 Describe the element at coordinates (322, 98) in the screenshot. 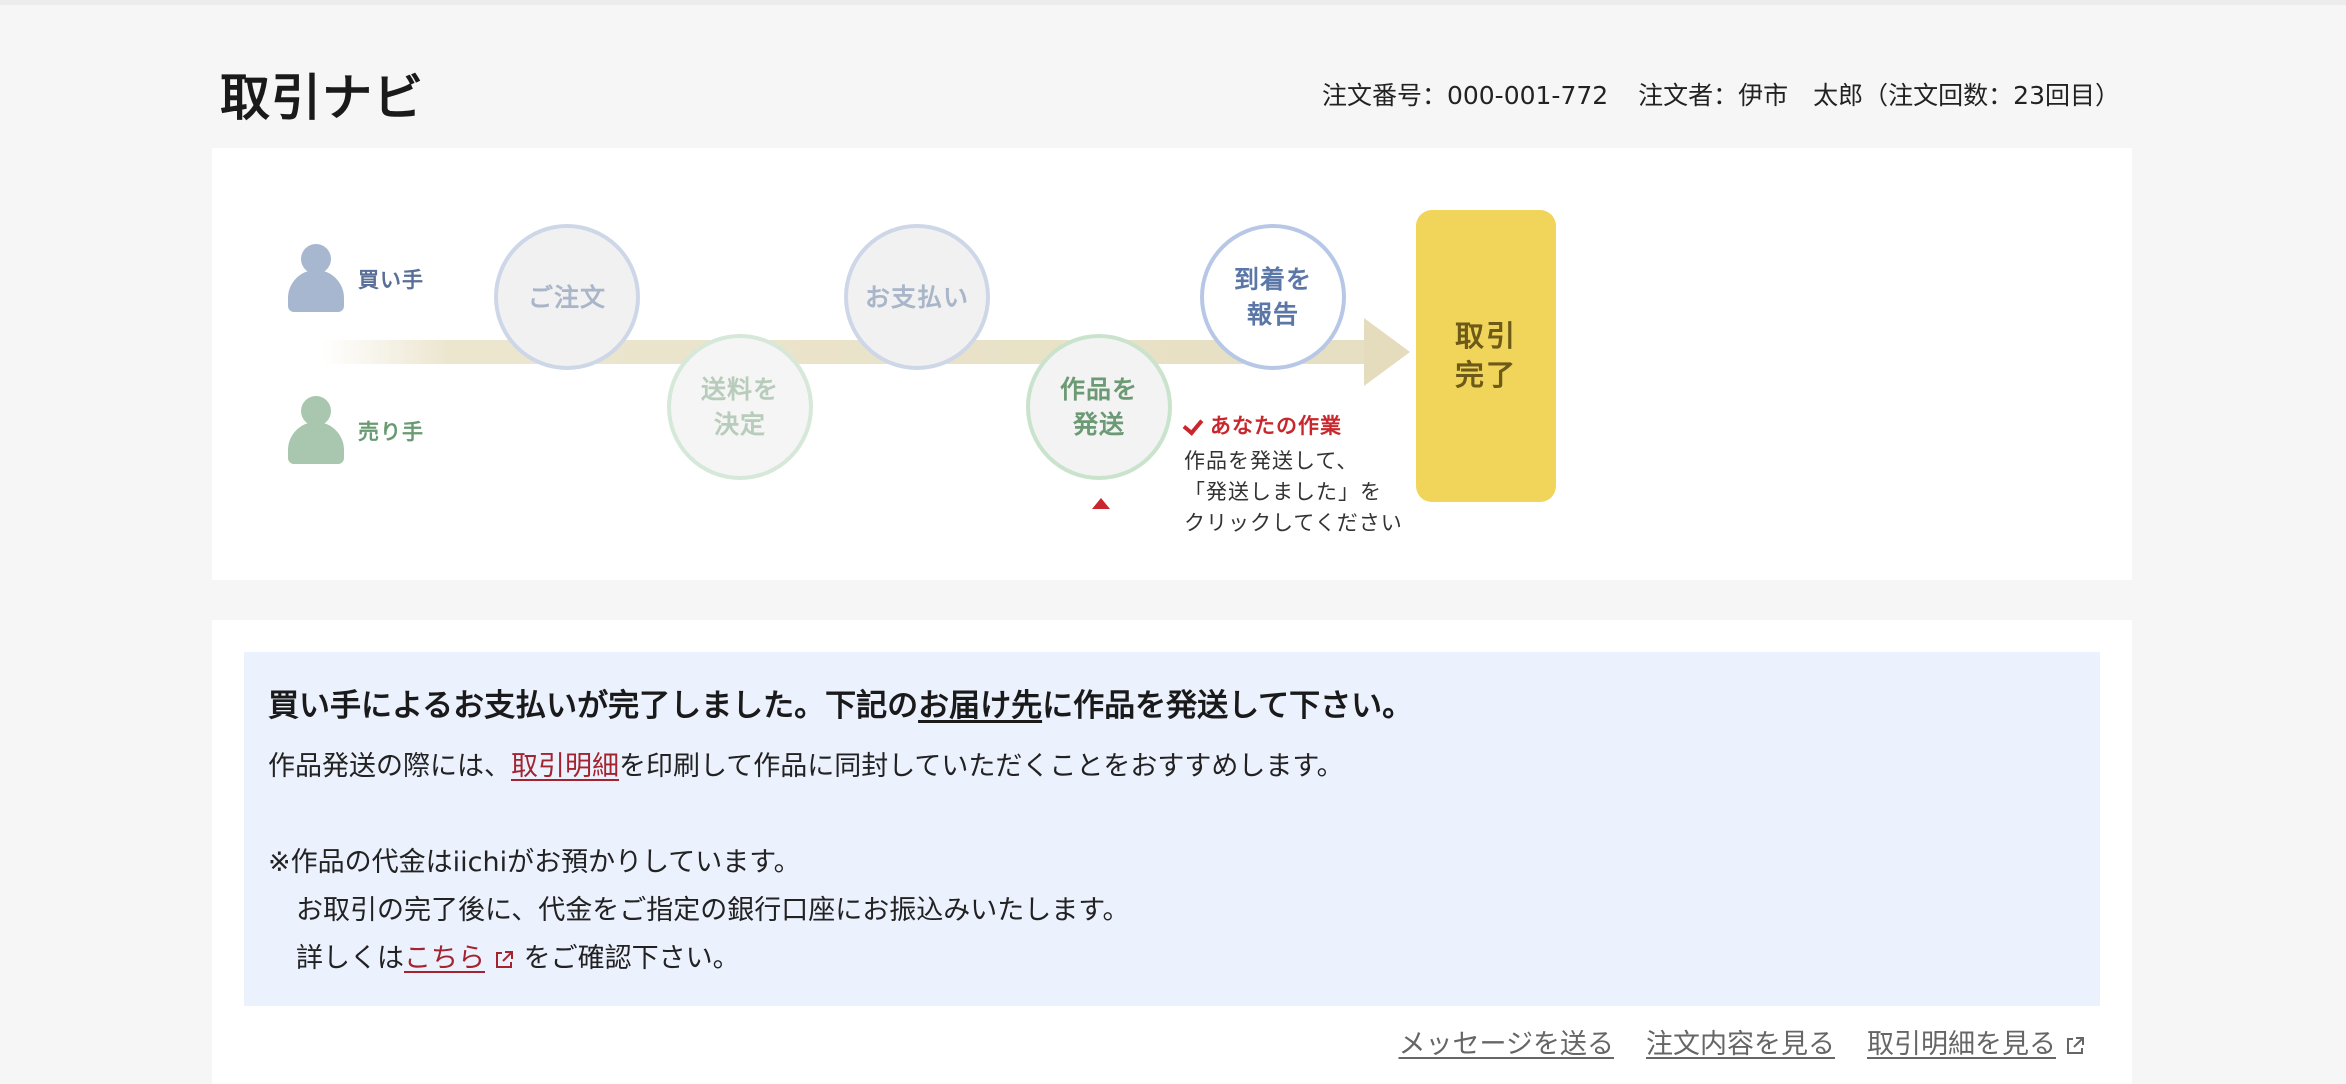

I see `page-title: 取引ナビ` at that location.